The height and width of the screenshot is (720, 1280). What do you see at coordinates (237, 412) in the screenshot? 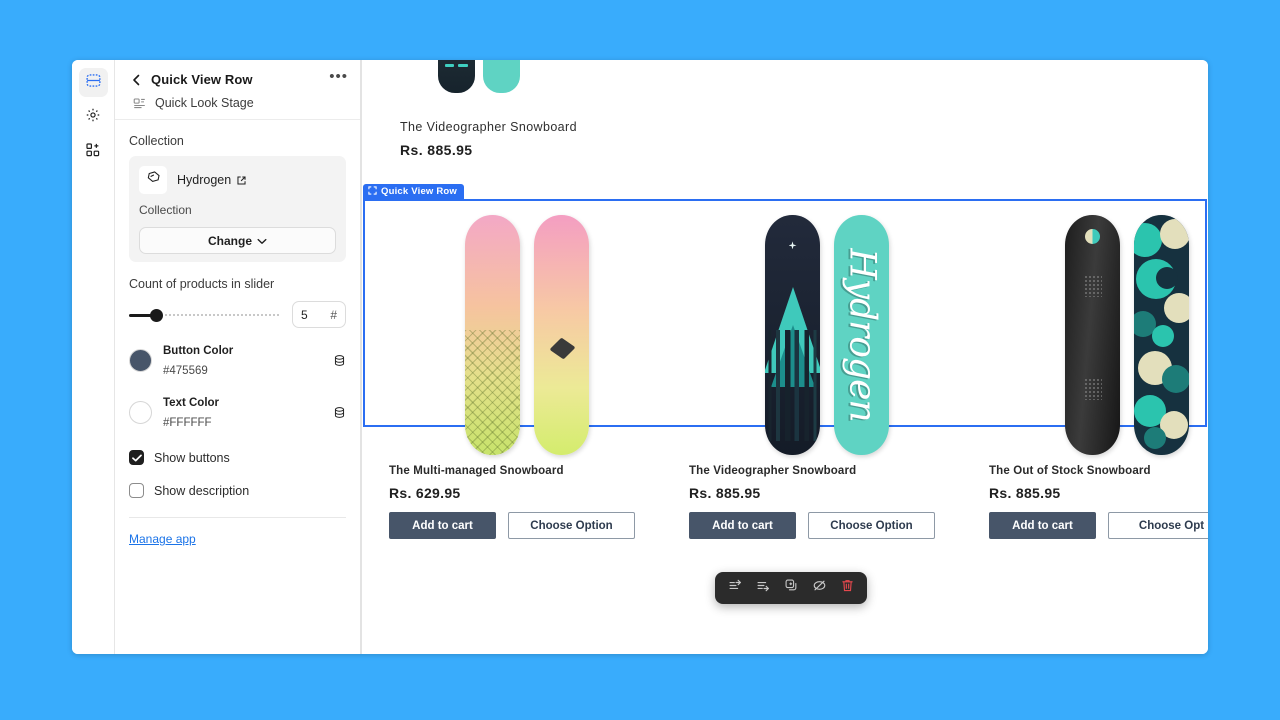
I see `color-row-text: Text Color #FFFFFF` at bounding box center [237, 412].